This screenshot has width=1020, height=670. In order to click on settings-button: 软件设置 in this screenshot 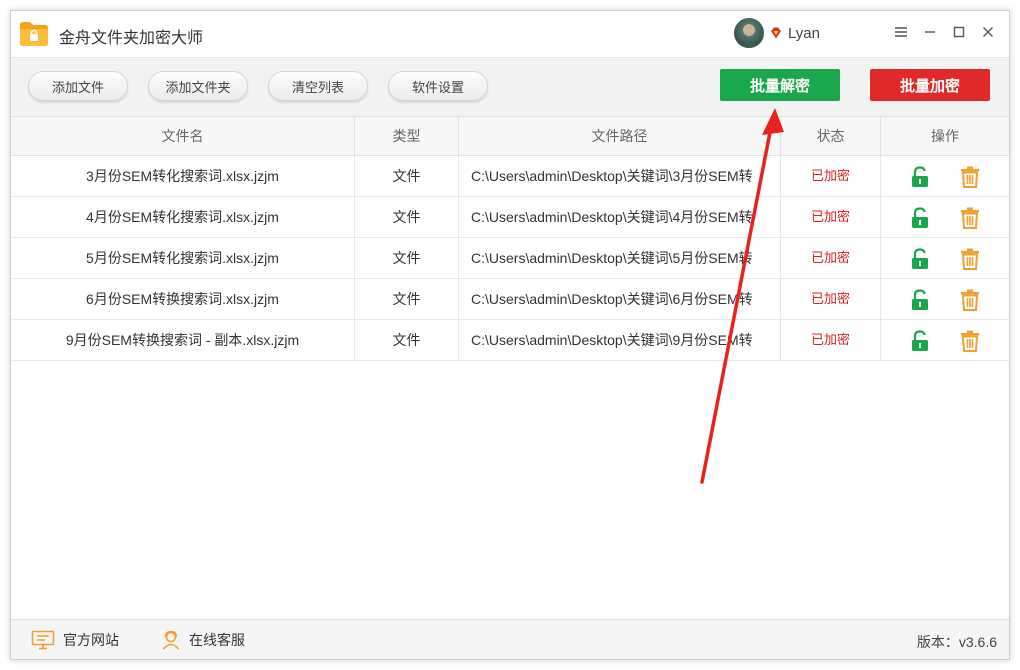, I will do `click(438, 86)`.